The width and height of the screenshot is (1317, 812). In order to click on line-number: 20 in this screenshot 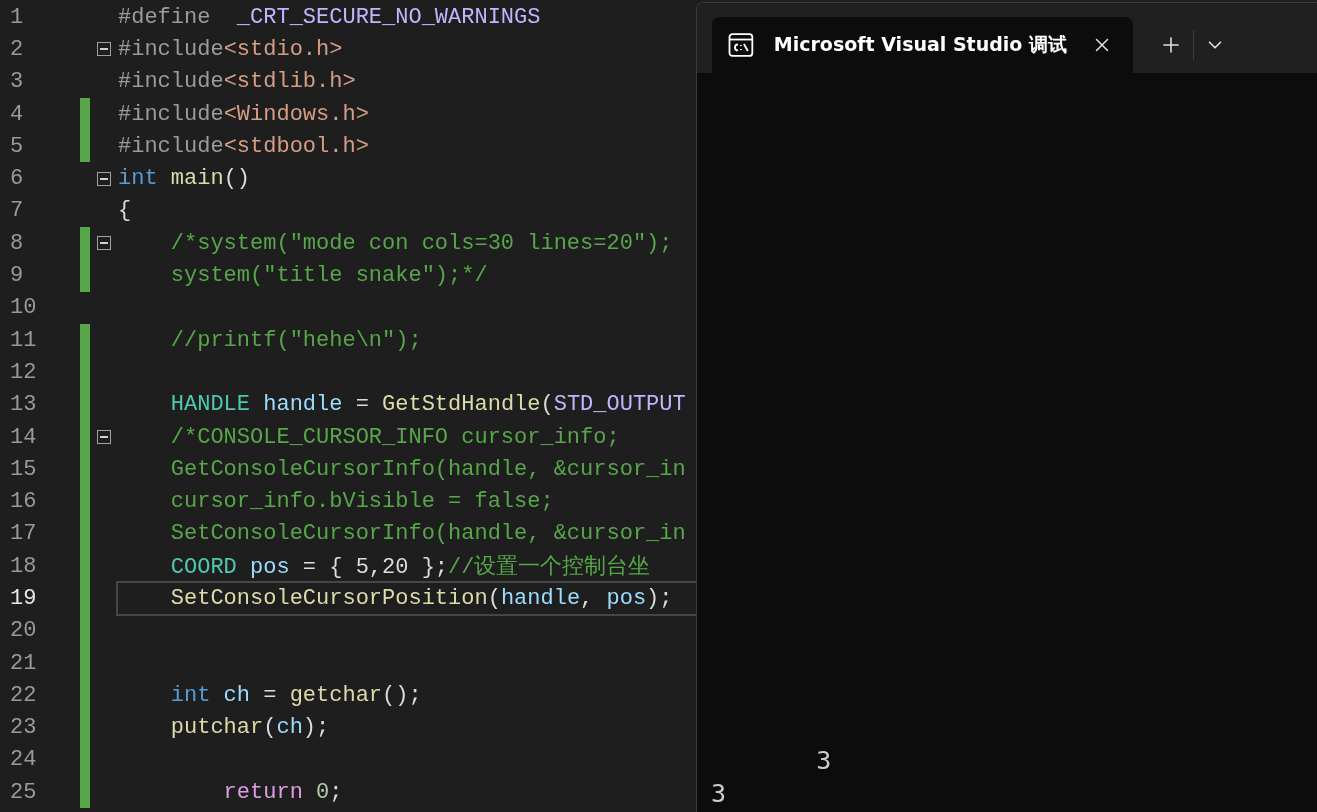, I will do `click(23, 631)`.